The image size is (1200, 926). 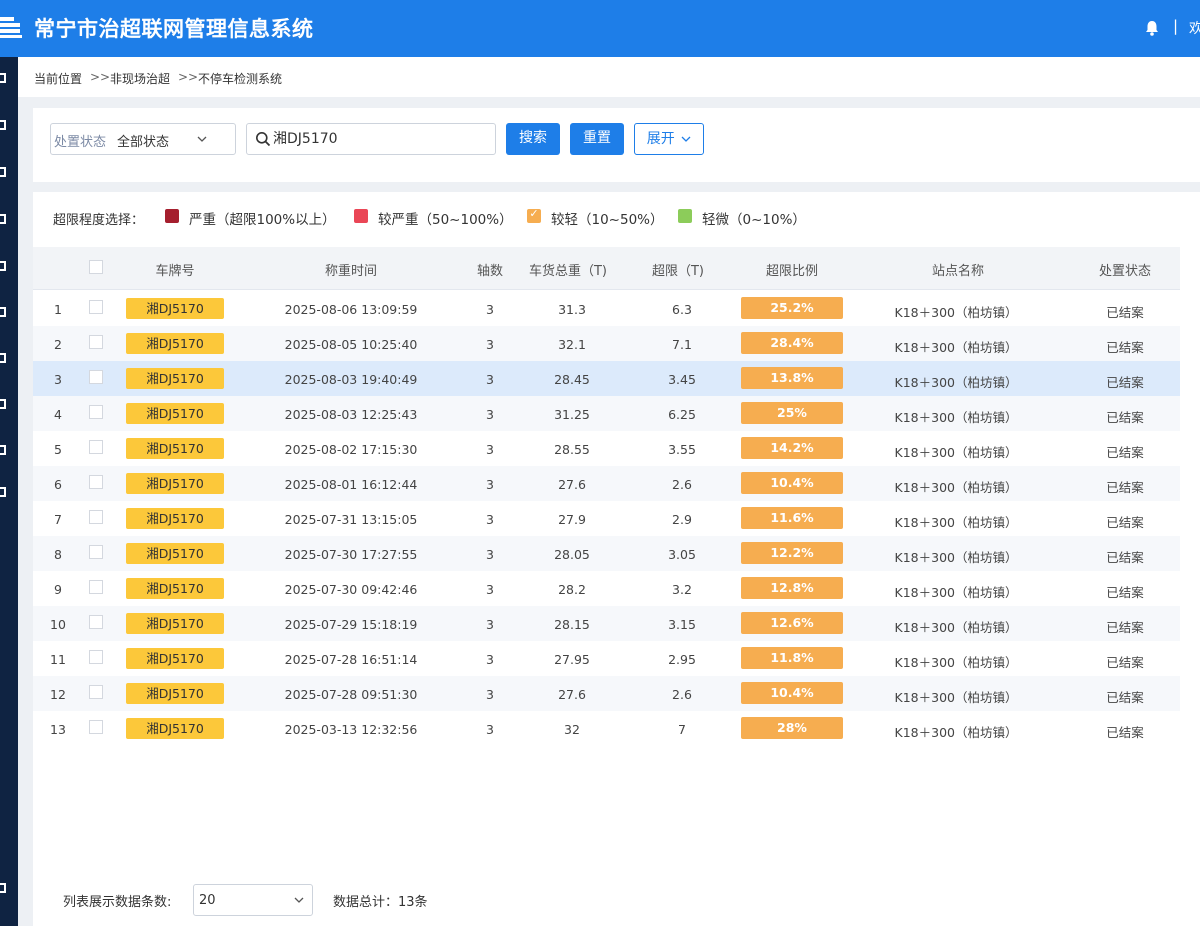 I want to click on overweight-value: 3.45, so click(x=682, y=379).